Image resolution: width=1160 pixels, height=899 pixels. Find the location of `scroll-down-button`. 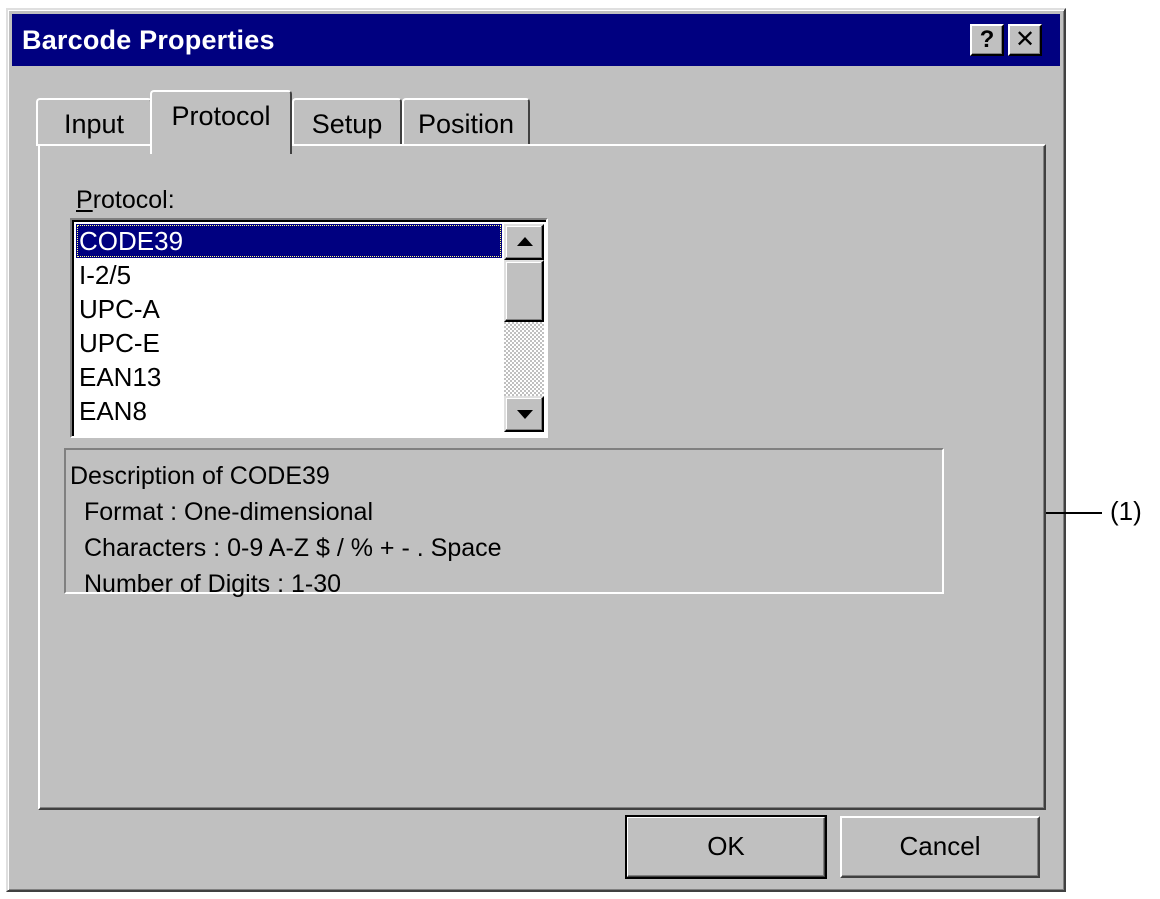

scroll-down-button is located at coordinates (524, 414).